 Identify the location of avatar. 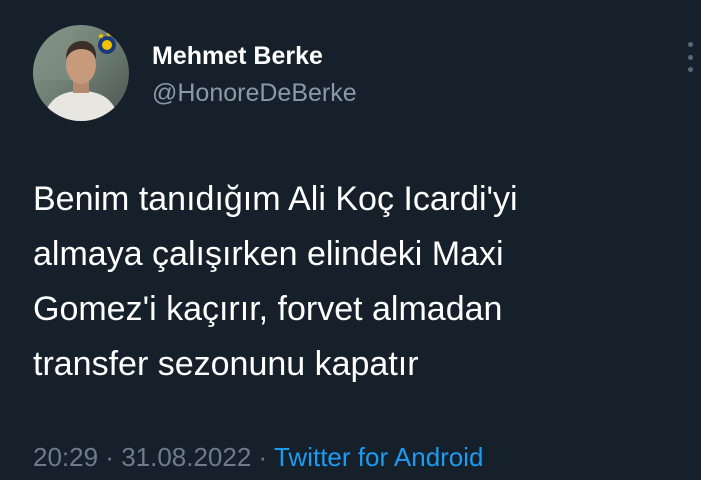
(81, 73).